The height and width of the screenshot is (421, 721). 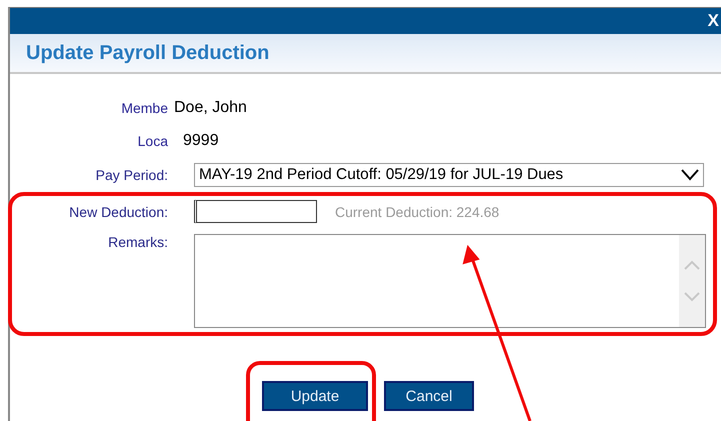 What do you see at coordinates (429, 396) in the screenshot?
I see `cancel-button: Cancel` at bounding box center [429, 396].